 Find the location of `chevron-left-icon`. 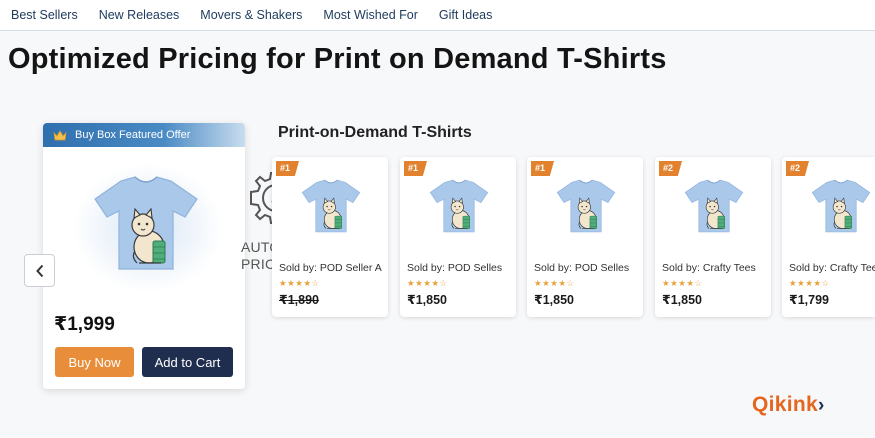

chevron-left-icon is located at coordinates (39, 270).